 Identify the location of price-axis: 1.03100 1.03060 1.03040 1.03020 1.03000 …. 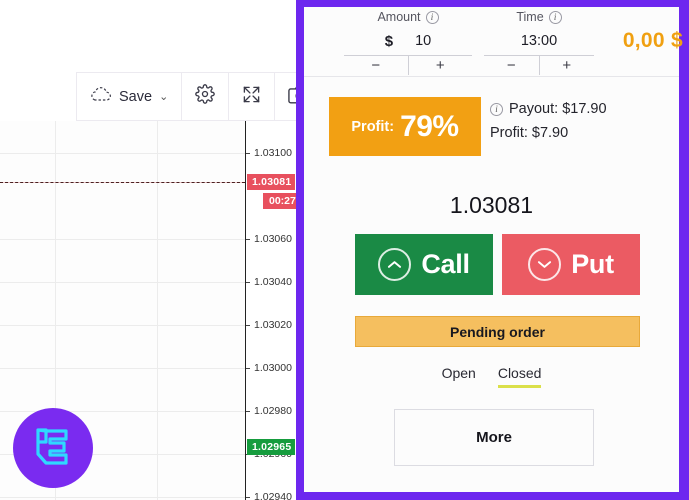
(273, 310).